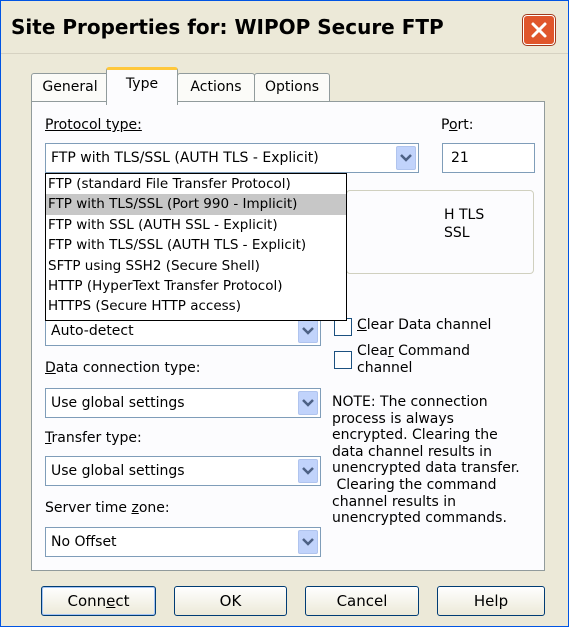 The height and width of the screenshot is (627, 569). What do you see at coordinates (343, 360) in the screenshot?
I see `clear-command-channel-checkbox` at bounding box center [343, 360].